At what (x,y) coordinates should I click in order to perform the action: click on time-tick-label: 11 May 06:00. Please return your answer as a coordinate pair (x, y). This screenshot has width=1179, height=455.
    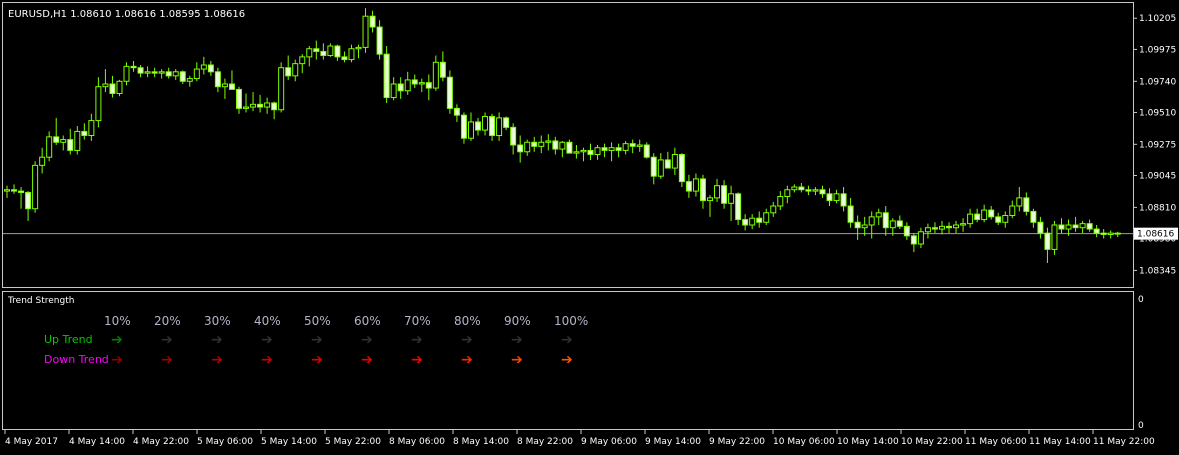
    Looking at the image, I should click on (996, 442).